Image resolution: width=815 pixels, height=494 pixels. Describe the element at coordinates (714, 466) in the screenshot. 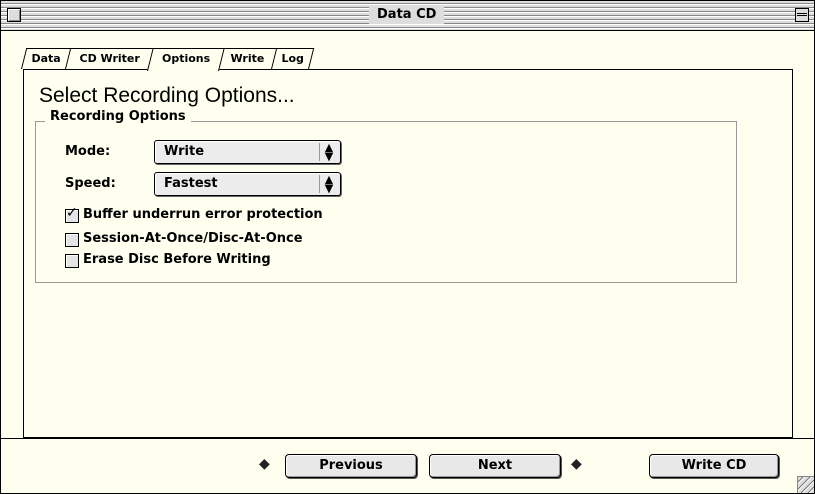

I see `write-cd-button: Write CD` at that location.